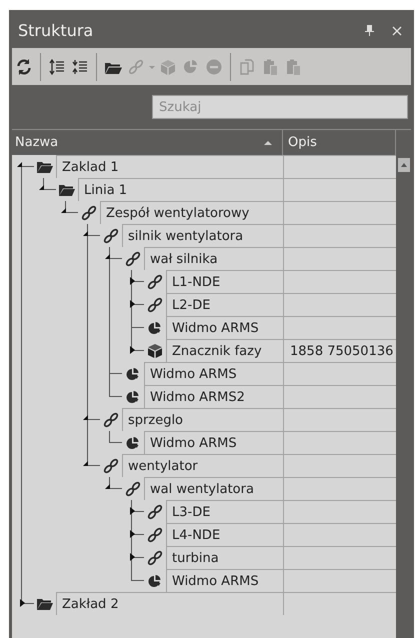 The image size is (415, 638). What do you see at coordinates (57, 67) in the screenshot?
I see `expand-list-icon` at bounding box center [57, 67].